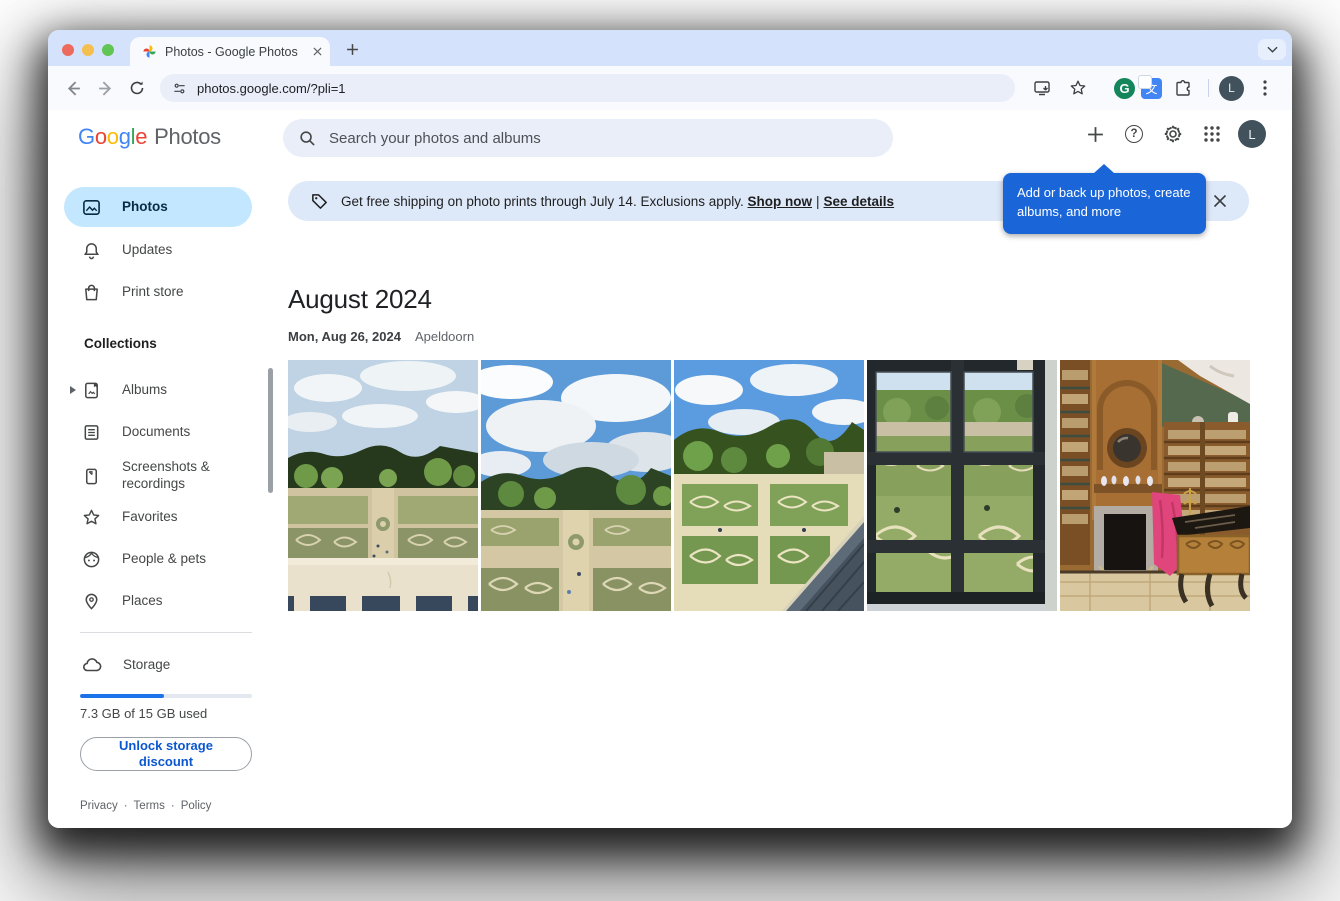 Image resolution: width=1340 pixels, height=901 pixels. Describe the element at coordinates (120, 343) in the screenshot. I see `collections-header: Collections` at that location.